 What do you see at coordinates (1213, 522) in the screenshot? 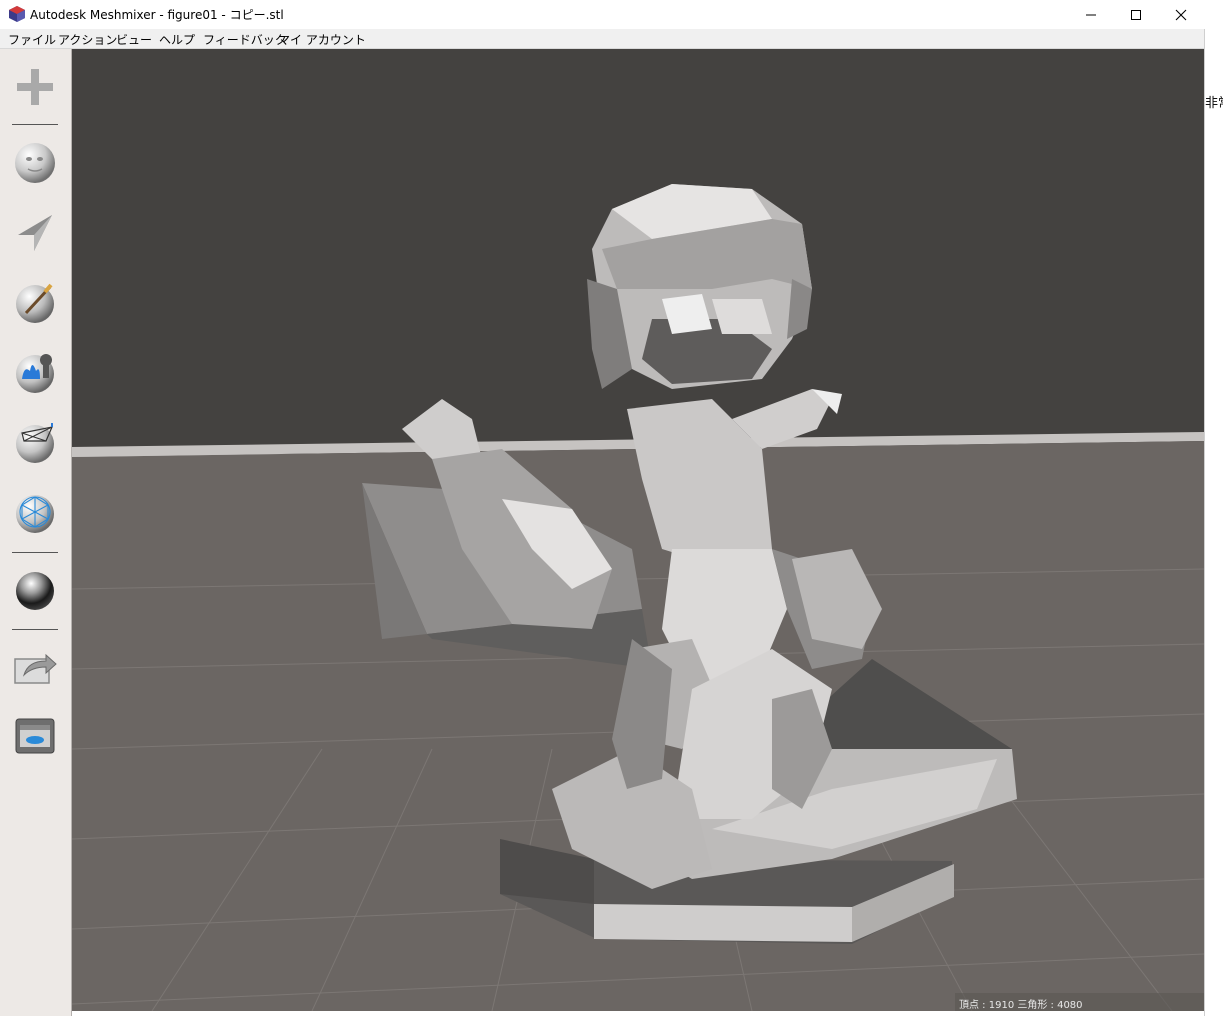
I see `side-panel-edge` at bounding box center [1213, 522].